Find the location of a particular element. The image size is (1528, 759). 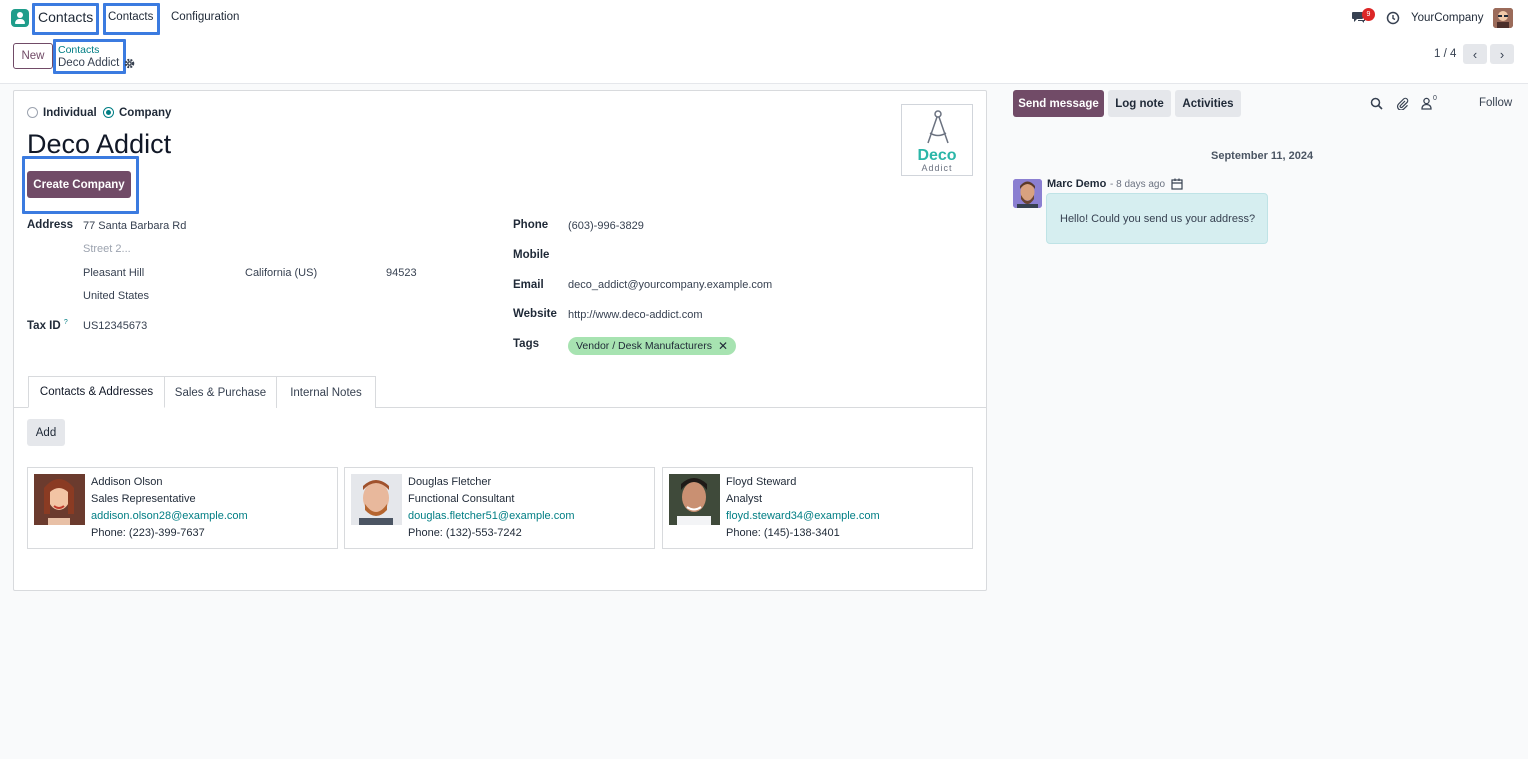

radio-individual-label: Individual is located at coordinates (70, 113).